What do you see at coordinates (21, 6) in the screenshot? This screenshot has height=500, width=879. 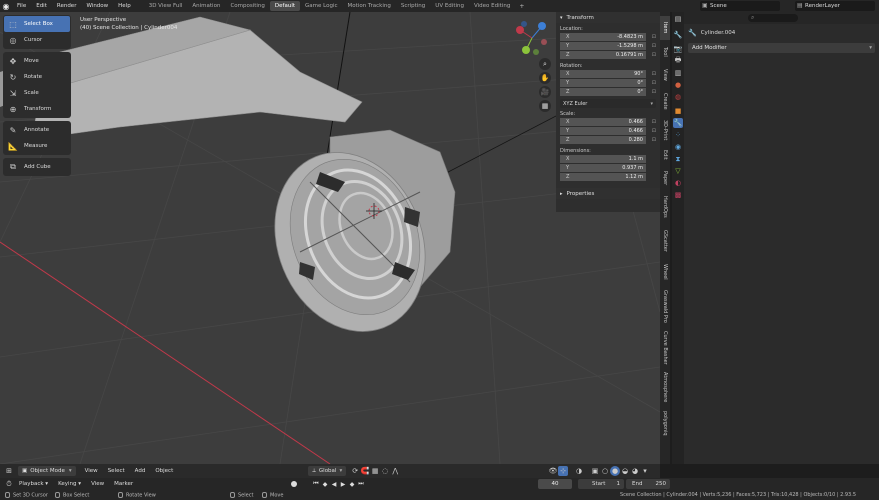 I see `menu-file: File` at bounding box center [21, 6].